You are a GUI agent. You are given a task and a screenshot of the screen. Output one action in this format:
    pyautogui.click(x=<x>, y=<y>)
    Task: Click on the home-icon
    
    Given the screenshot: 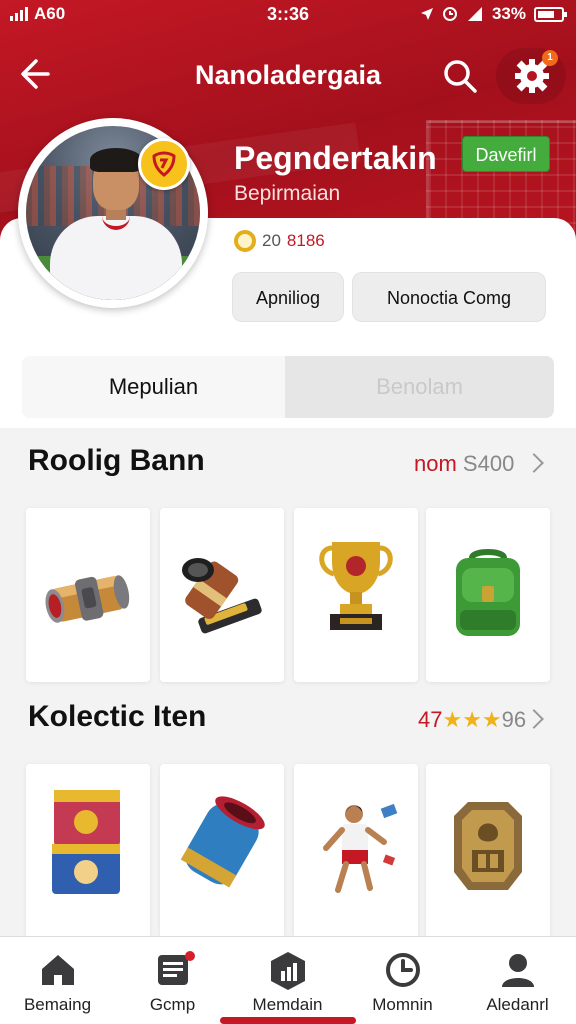 What is the action you would take?
    pyautogui.click(x=58, y=970)
    